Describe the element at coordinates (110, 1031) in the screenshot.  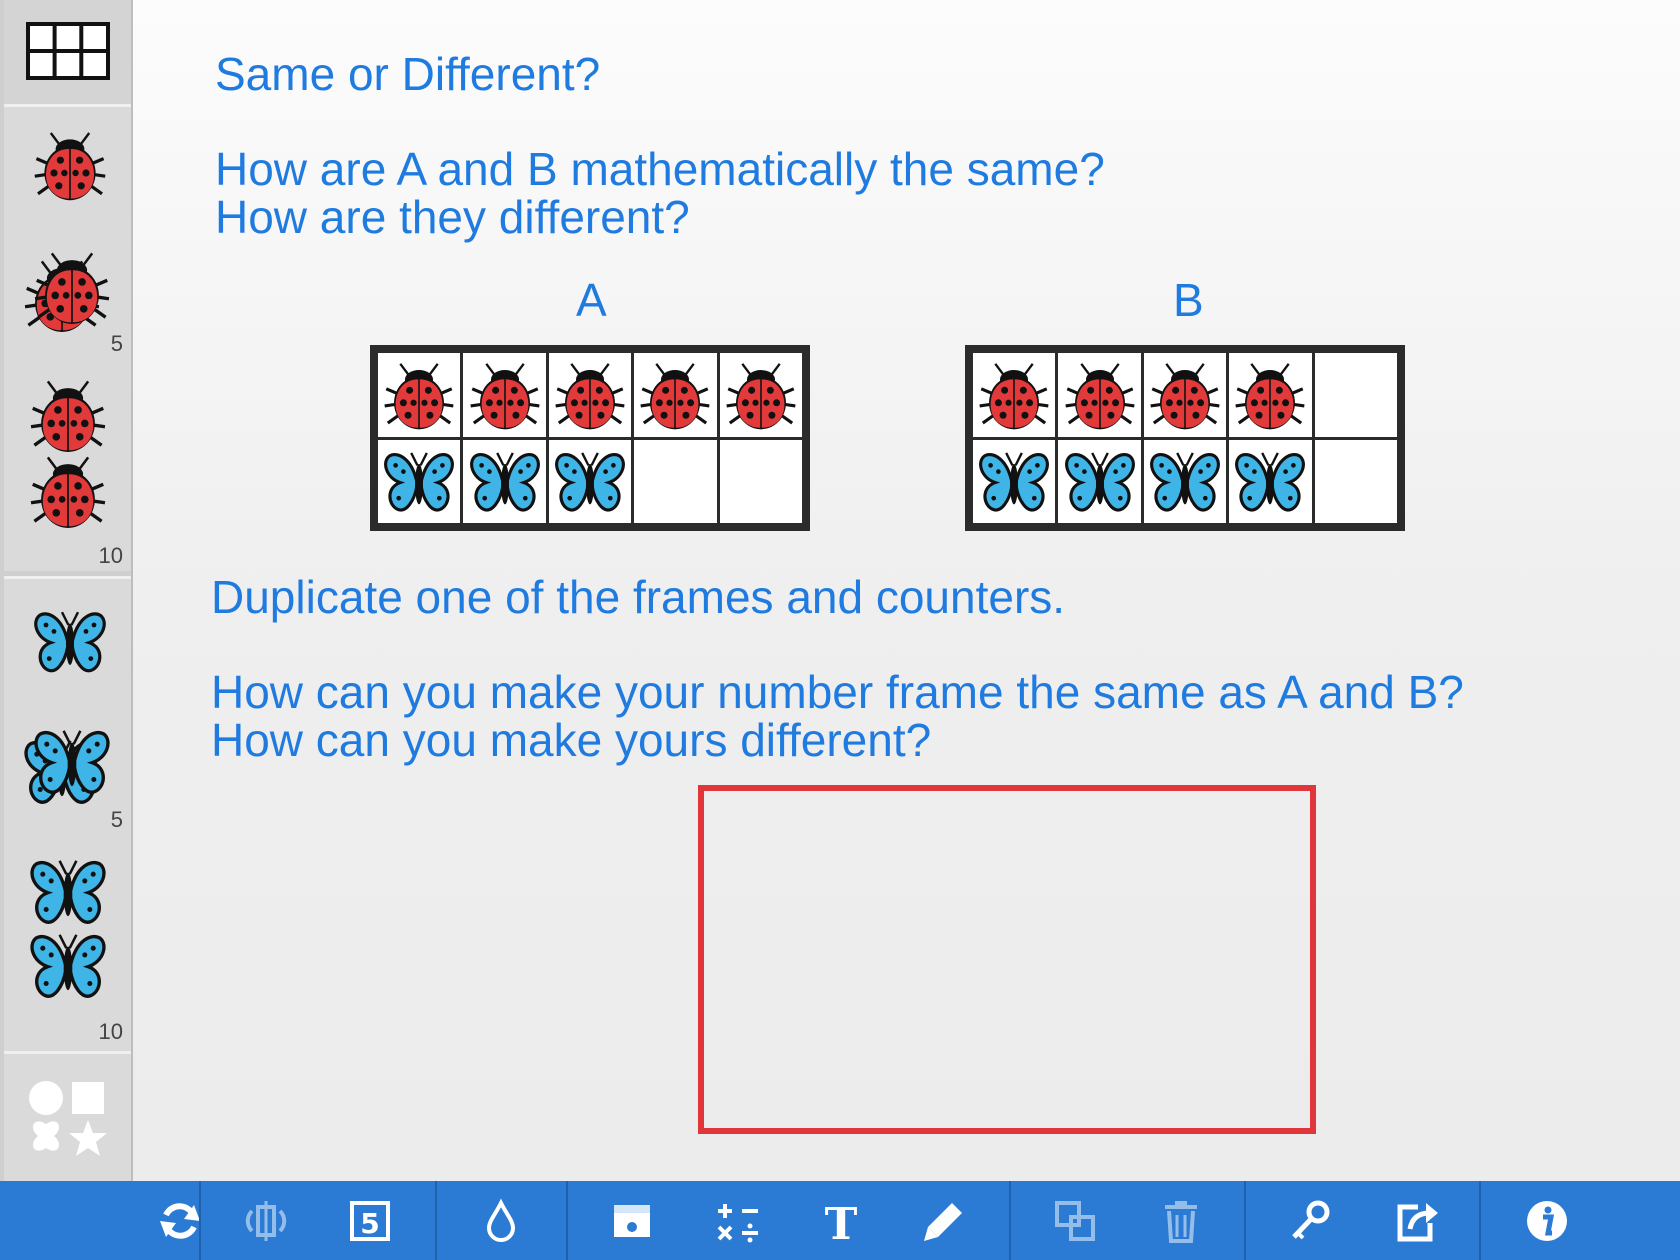
I see `butterfly-stack10-count: 10` at that location.